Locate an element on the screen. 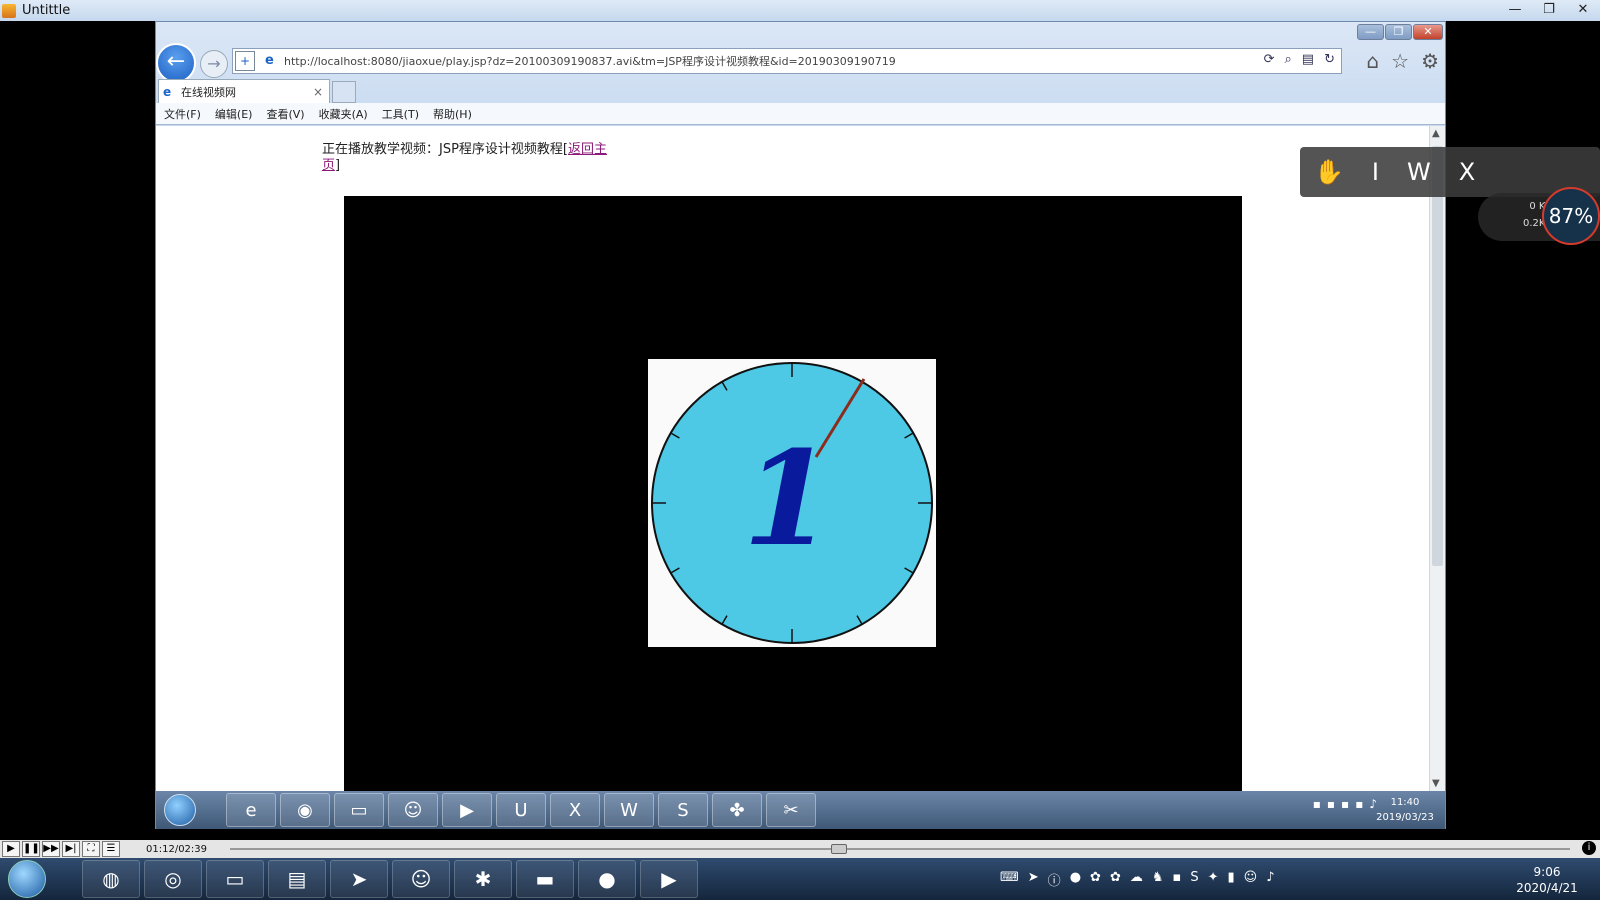 The image size is (1600, 900). tray-feishu-icon: ➤ is located at coordinates (1033, 879).